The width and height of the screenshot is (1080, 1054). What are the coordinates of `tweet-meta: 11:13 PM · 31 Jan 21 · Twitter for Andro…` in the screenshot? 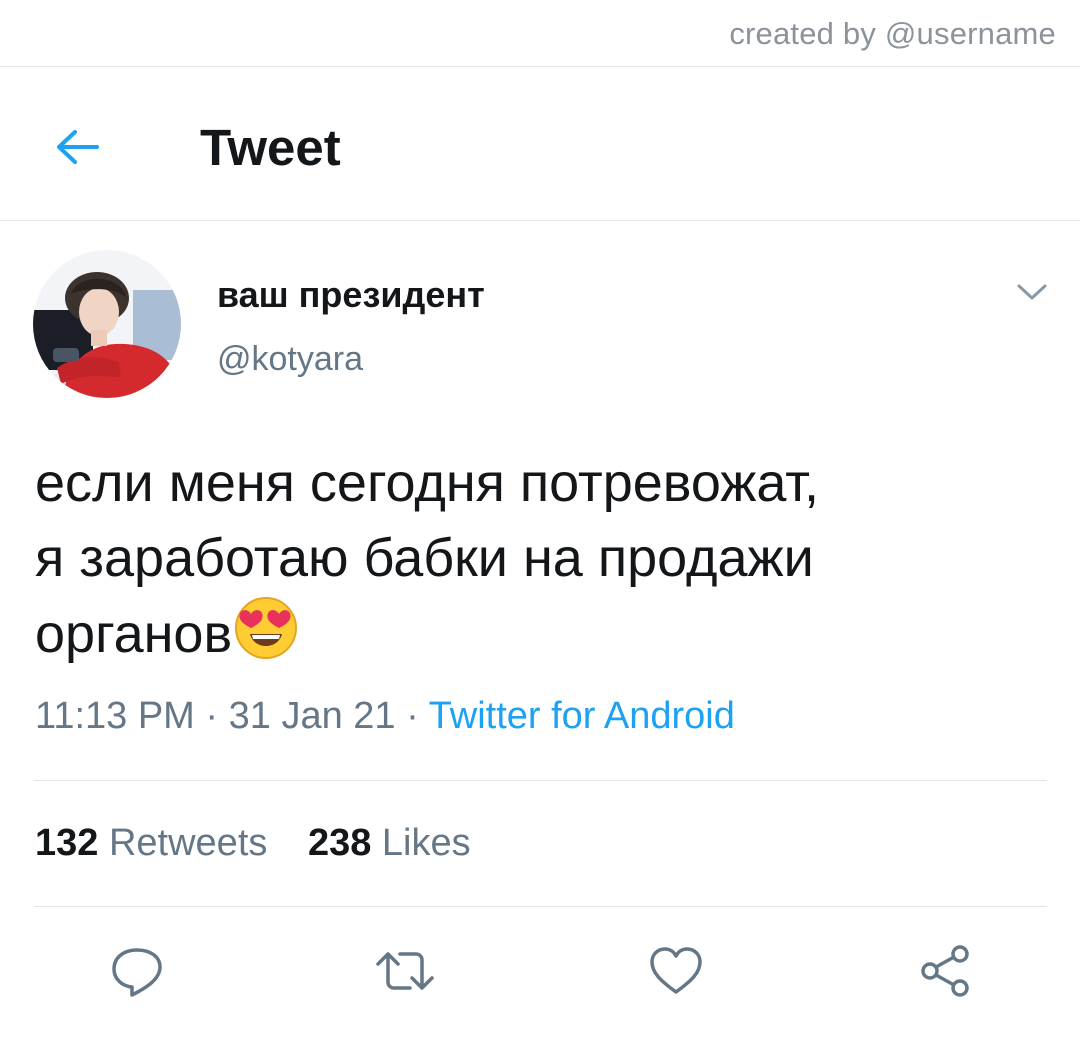 It's located at (385, 716).